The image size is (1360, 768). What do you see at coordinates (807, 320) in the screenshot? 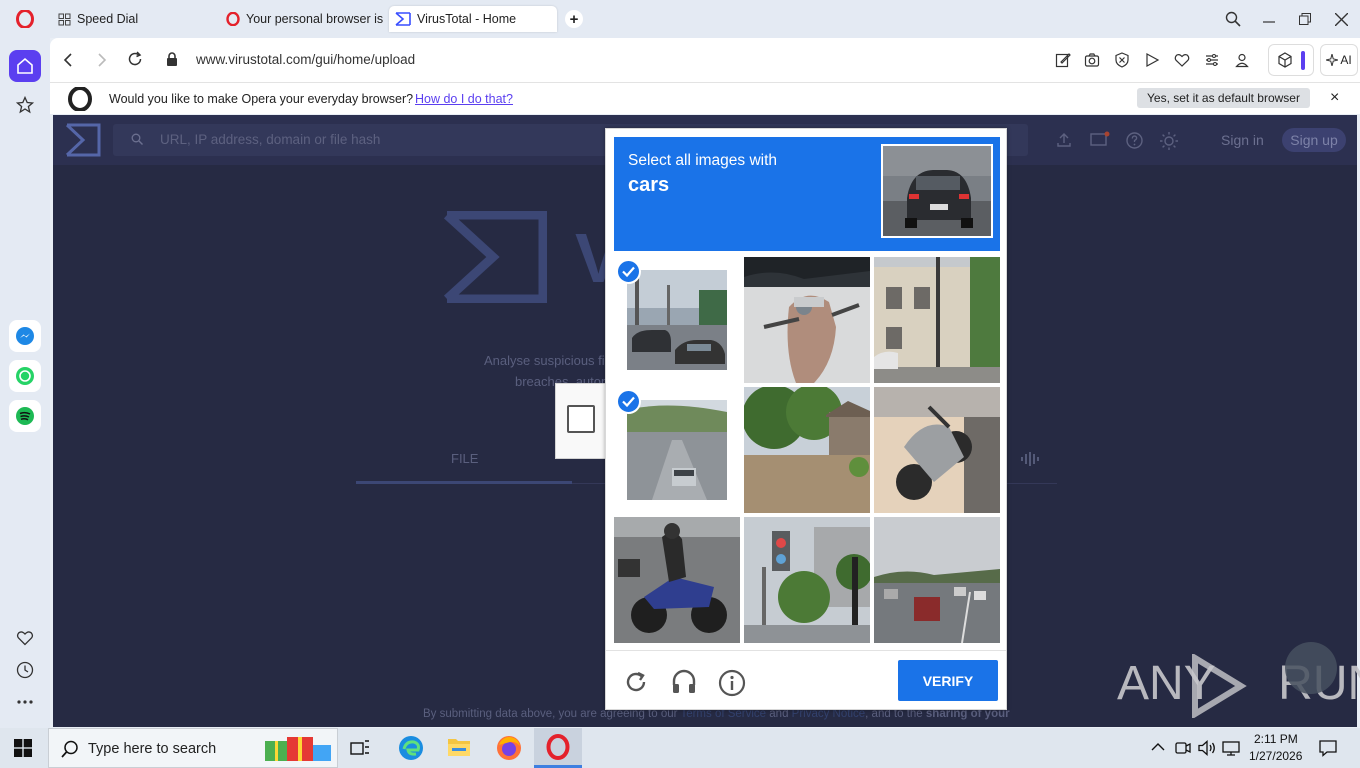
I see `tile-scooter` at bounding box center [807, 320].